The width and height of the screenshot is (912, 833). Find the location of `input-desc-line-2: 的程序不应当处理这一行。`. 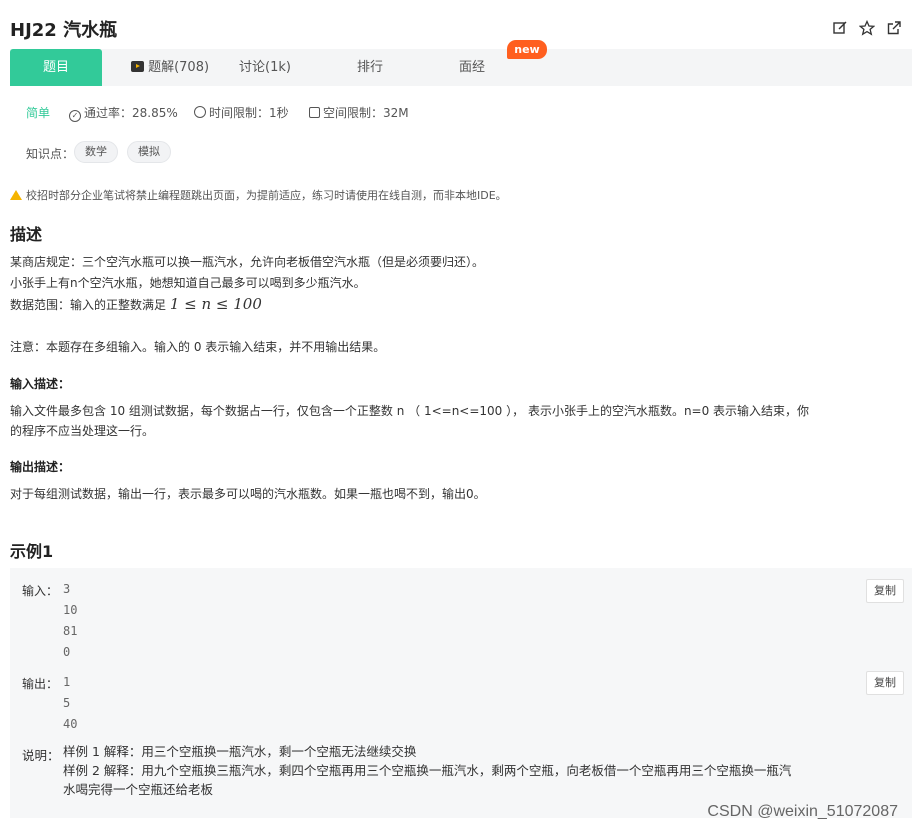

input-desc-line-2: 的程序不应当处理这一行。 is located at coordinates (82, 431).